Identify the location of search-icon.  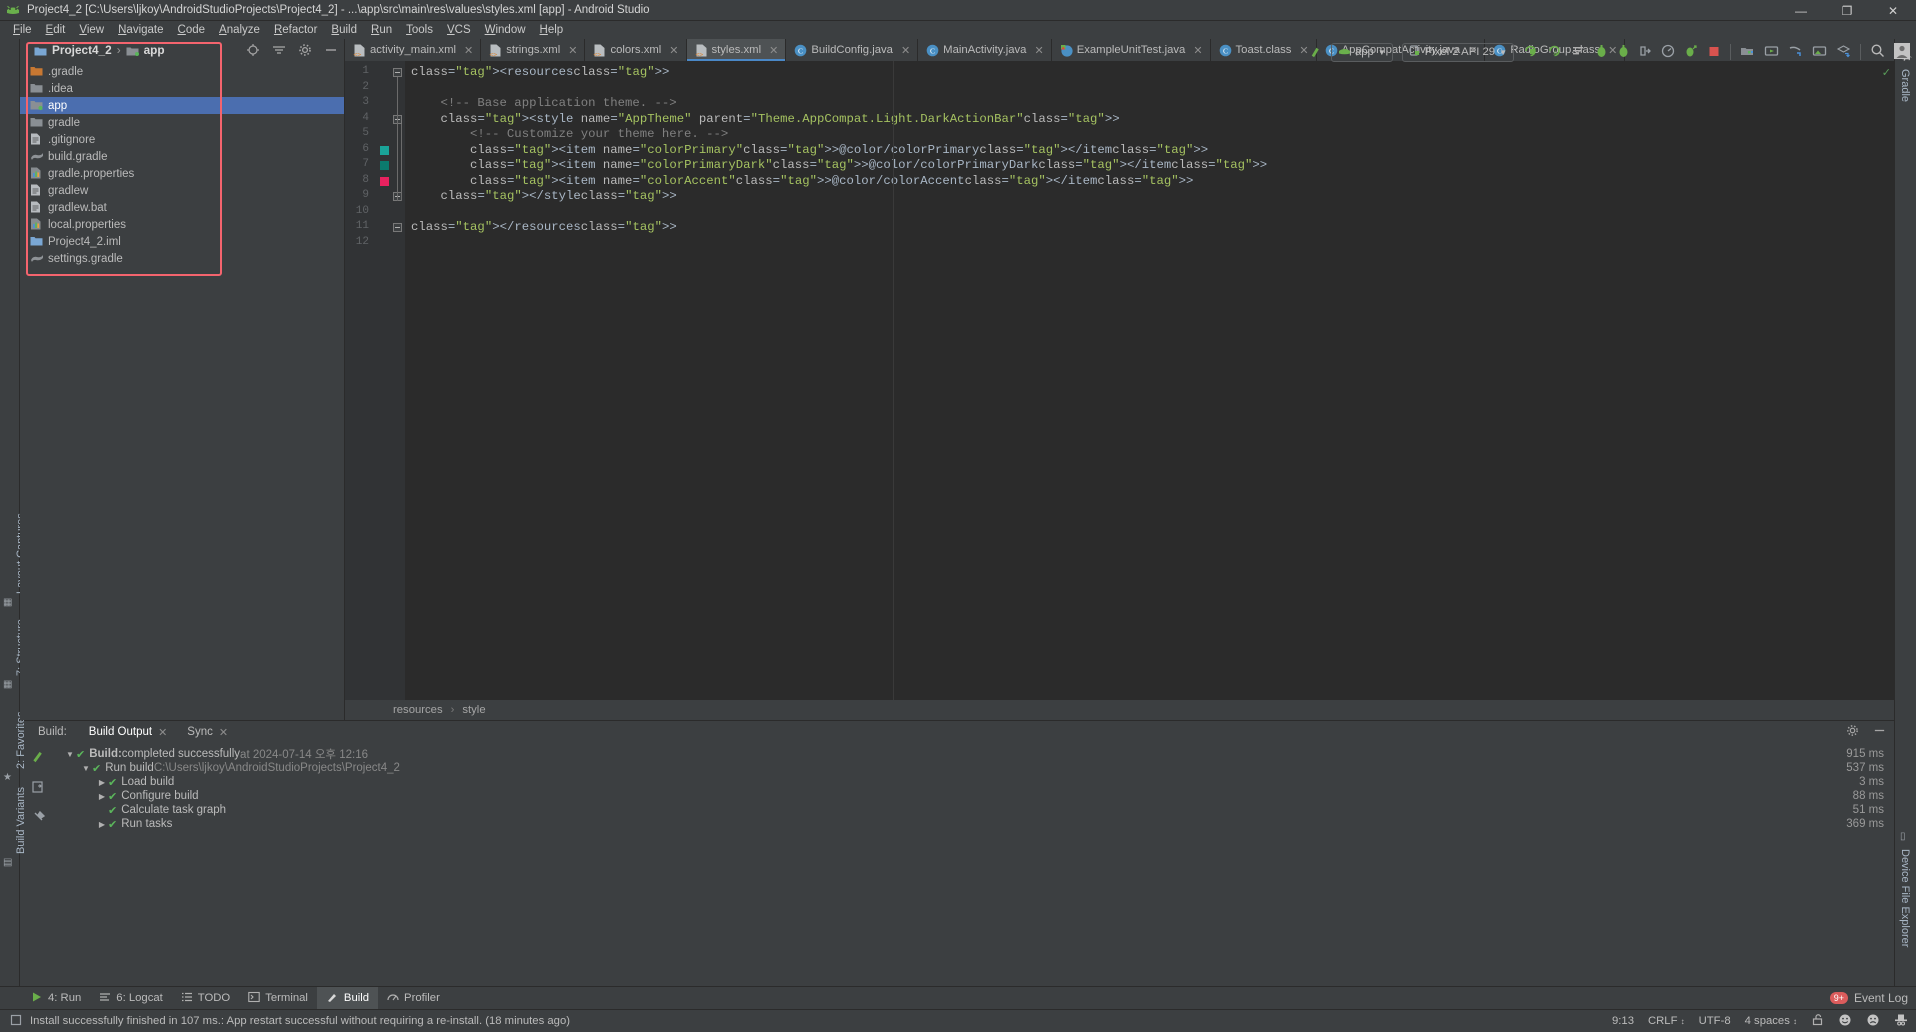
(1877, 52).